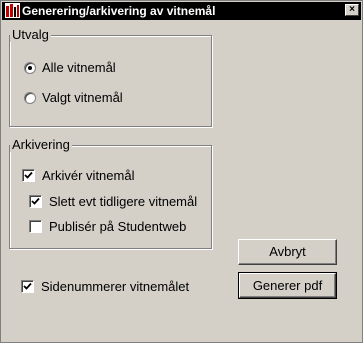 The height and width of the screenshot is (343, 363). Describe the element at coordinates (82, 97) in the screenshot. I see `radio-valgt-label: Valgt vitnemål` at that location.